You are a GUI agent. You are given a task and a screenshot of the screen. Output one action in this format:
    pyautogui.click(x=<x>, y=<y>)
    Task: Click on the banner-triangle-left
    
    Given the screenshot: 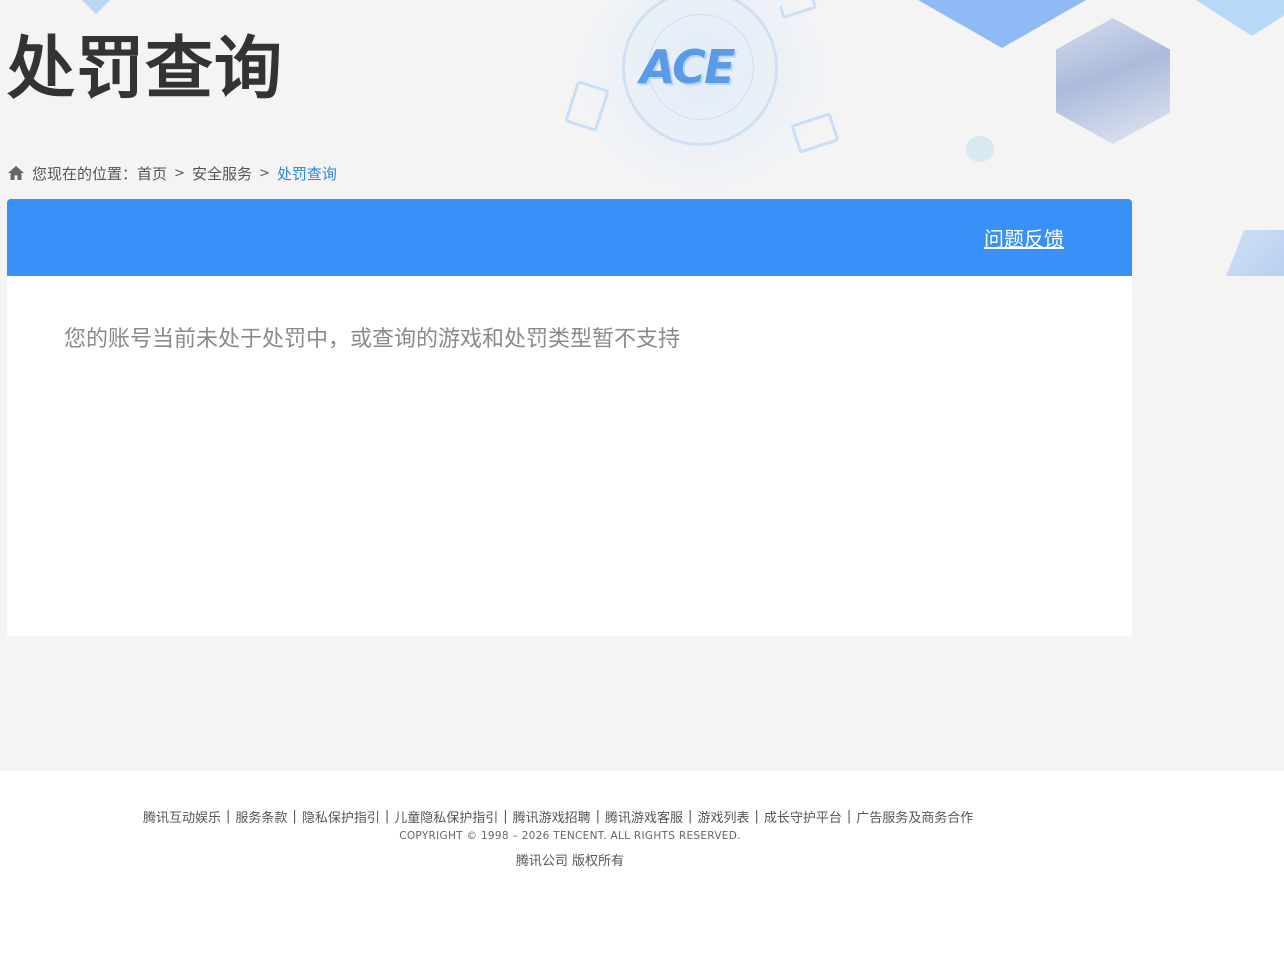 What is the action you would take?
    pyautogui.click(x=96, y=7)
    